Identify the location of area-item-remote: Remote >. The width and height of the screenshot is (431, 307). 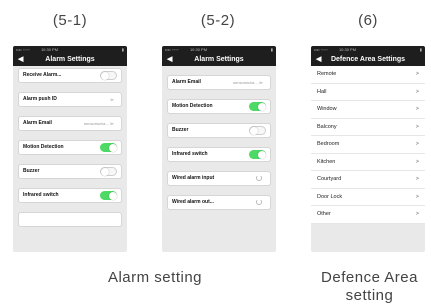
(368, 75).